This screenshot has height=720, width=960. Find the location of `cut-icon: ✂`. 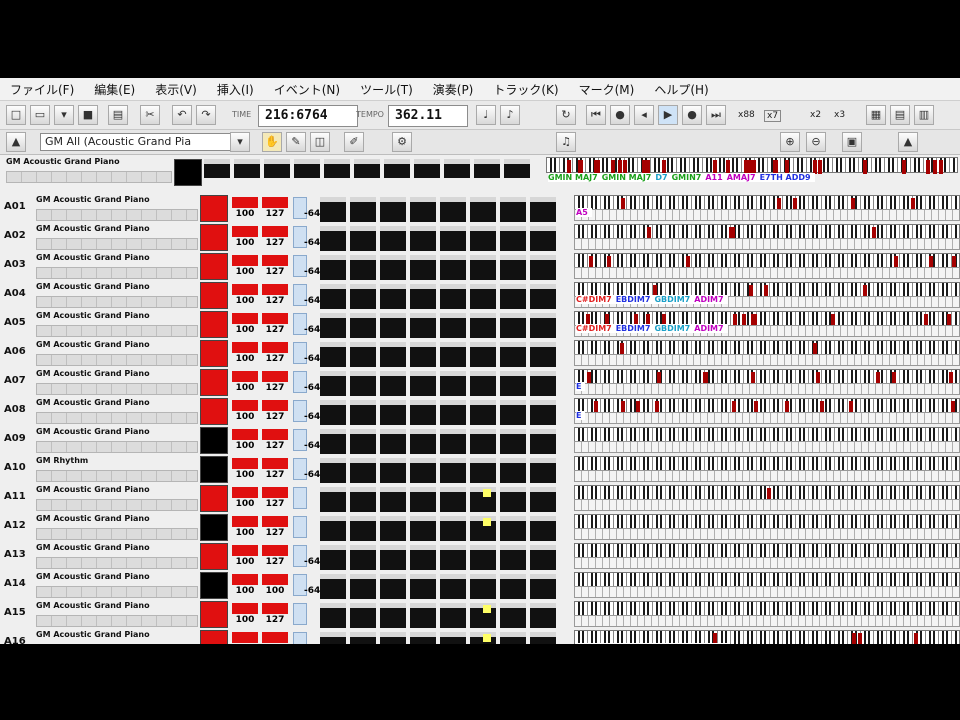

cut-icon: ✂ is located at coordinates (150, 115).